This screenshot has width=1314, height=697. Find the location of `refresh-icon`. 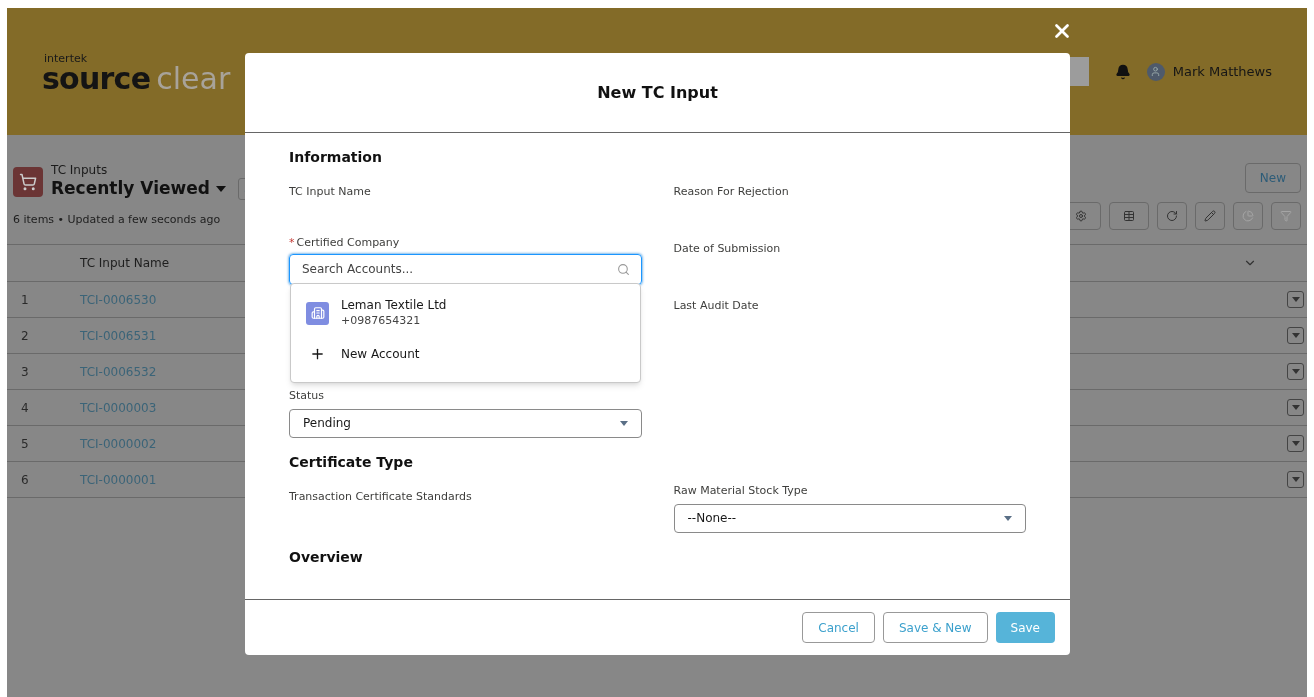

refresh-icon is located at coordinates (1172, 216).